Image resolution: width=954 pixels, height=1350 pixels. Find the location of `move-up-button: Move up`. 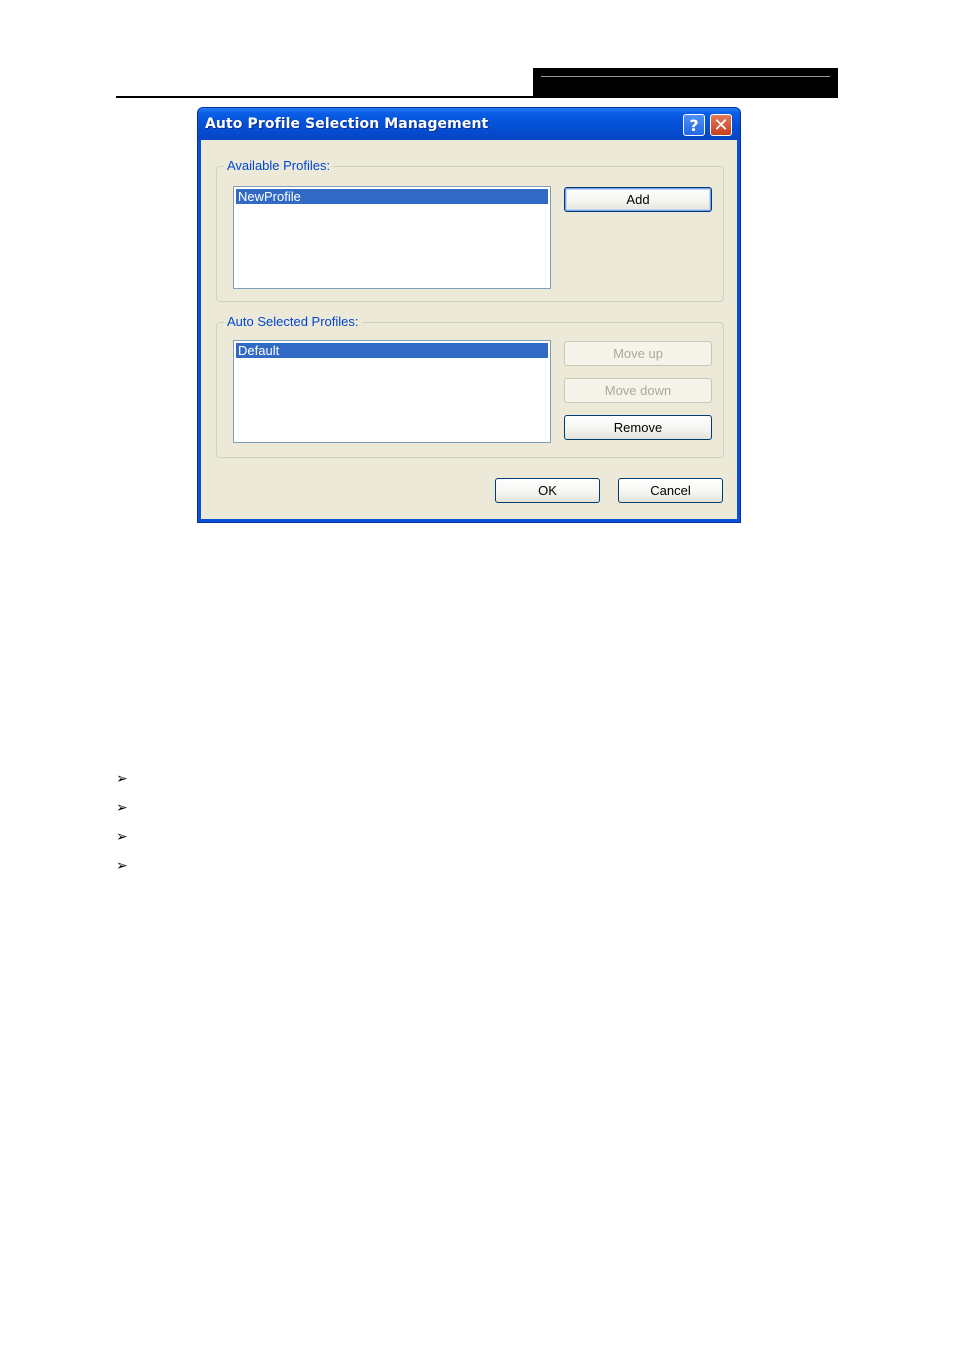

move-up-button: Move up is located at coordinates (638, 353).